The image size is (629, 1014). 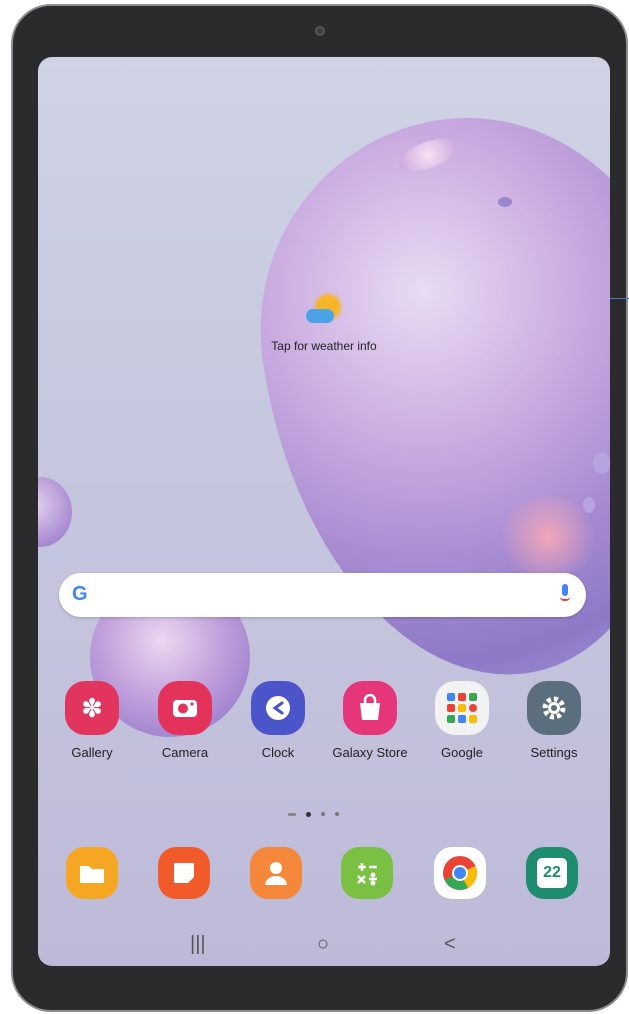 What do you see at coordinates (55, 512) in the screenshot?
I see `wallpaper-bubble-small` at bounding box center [55, 512].